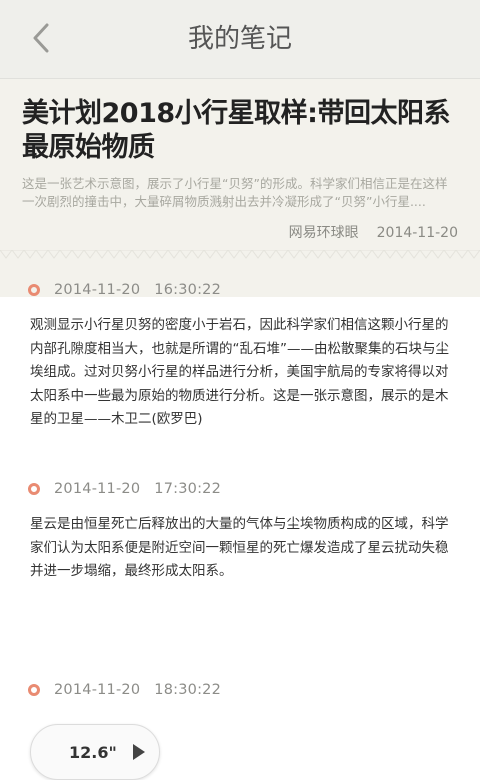 This screenshot has height=780, width=480. I want to click on note-header: 2014-11-20 18:30:22, so click(243, 690).